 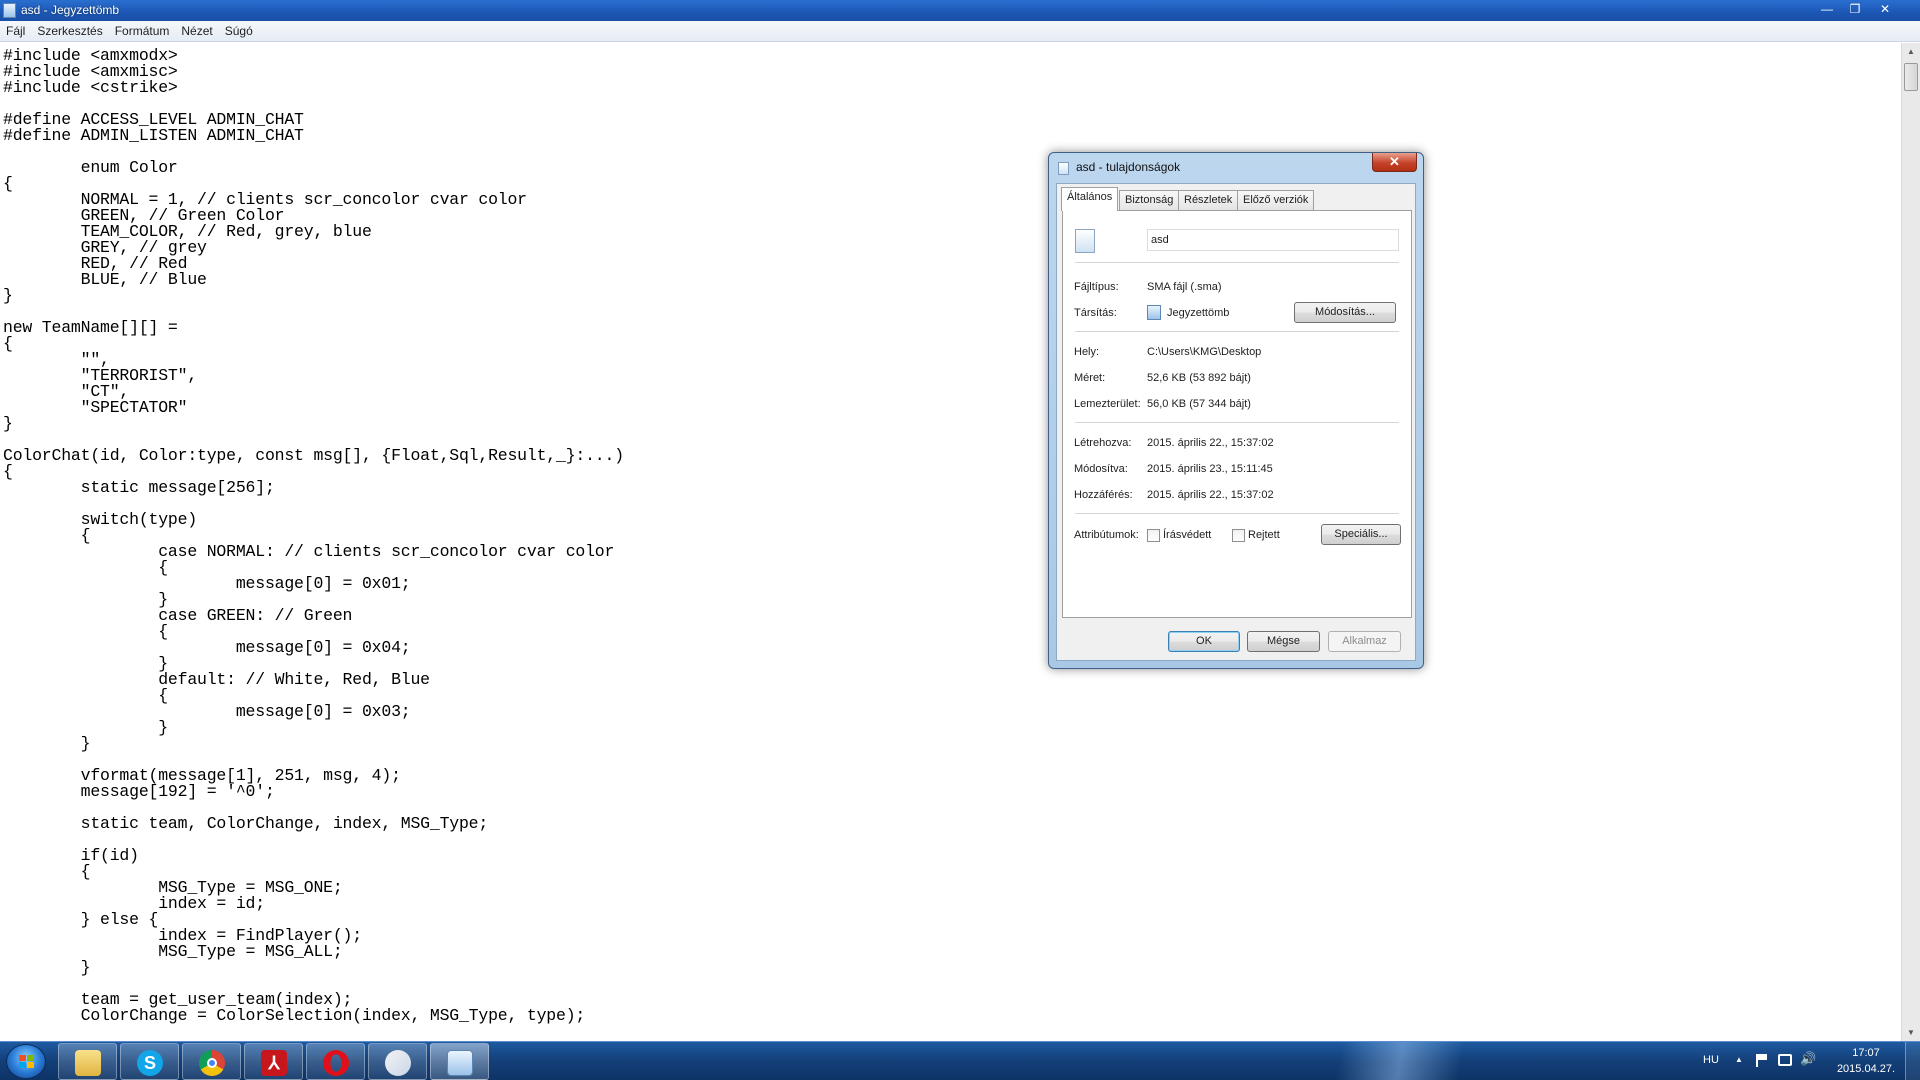 I want to click on cancel-button: Mégse, so click(x=1283, y=641).